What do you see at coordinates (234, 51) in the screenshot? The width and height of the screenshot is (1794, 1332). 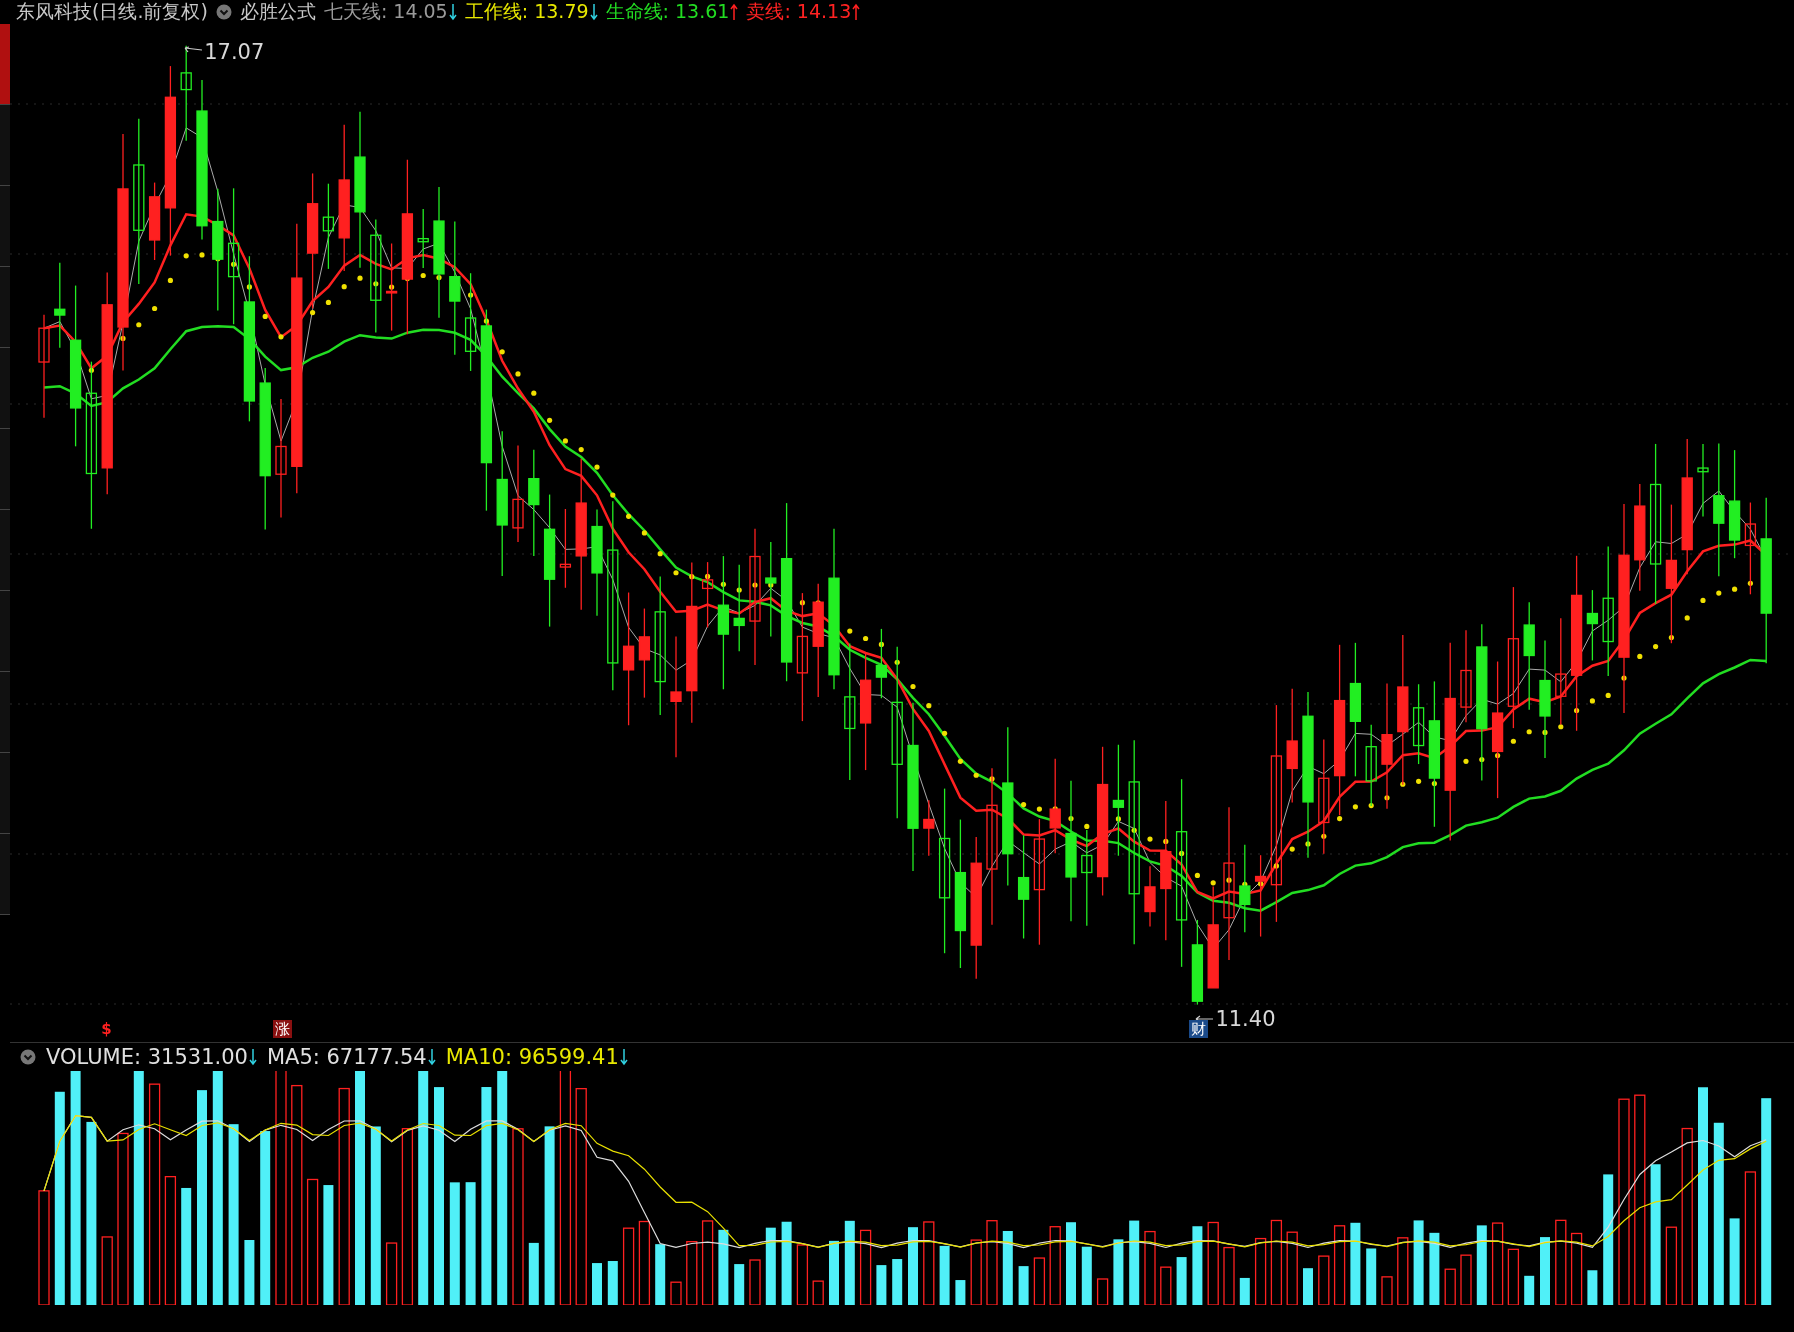 I see `price-high-label: 17.07` at bounding box center [234, 51].